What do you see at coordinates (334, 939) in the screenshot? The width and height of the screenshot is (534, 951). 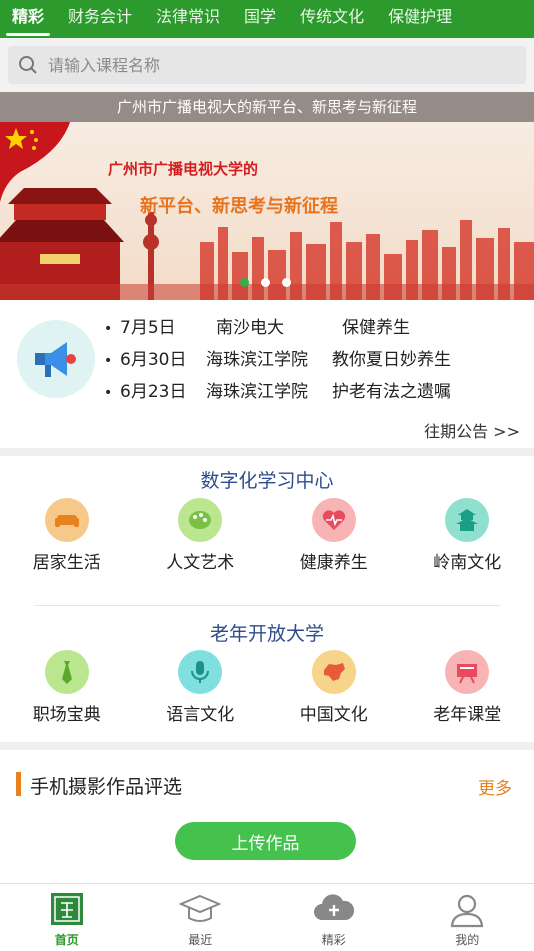 I see `tab-label: 精彩` at bounding box center [334, 939].